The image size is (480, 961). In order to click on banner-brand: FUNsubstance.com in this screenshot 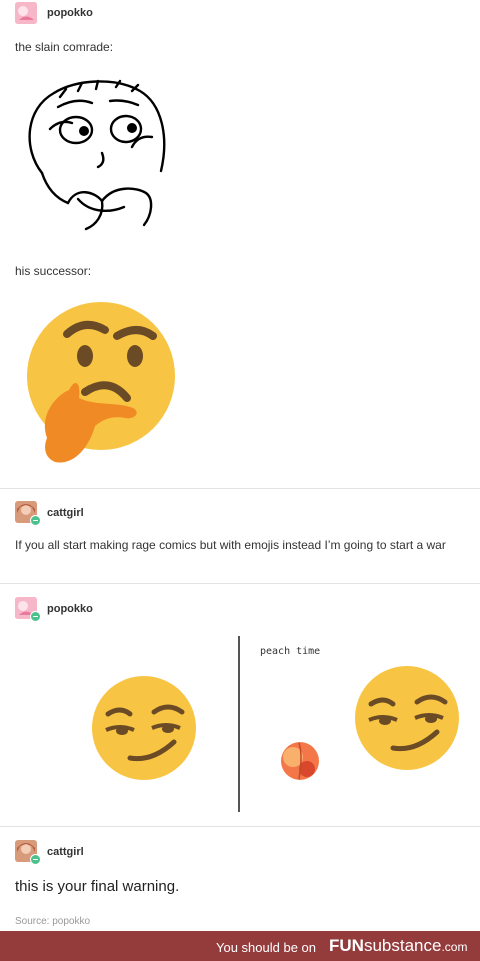, I will do `click(398, 946)`.